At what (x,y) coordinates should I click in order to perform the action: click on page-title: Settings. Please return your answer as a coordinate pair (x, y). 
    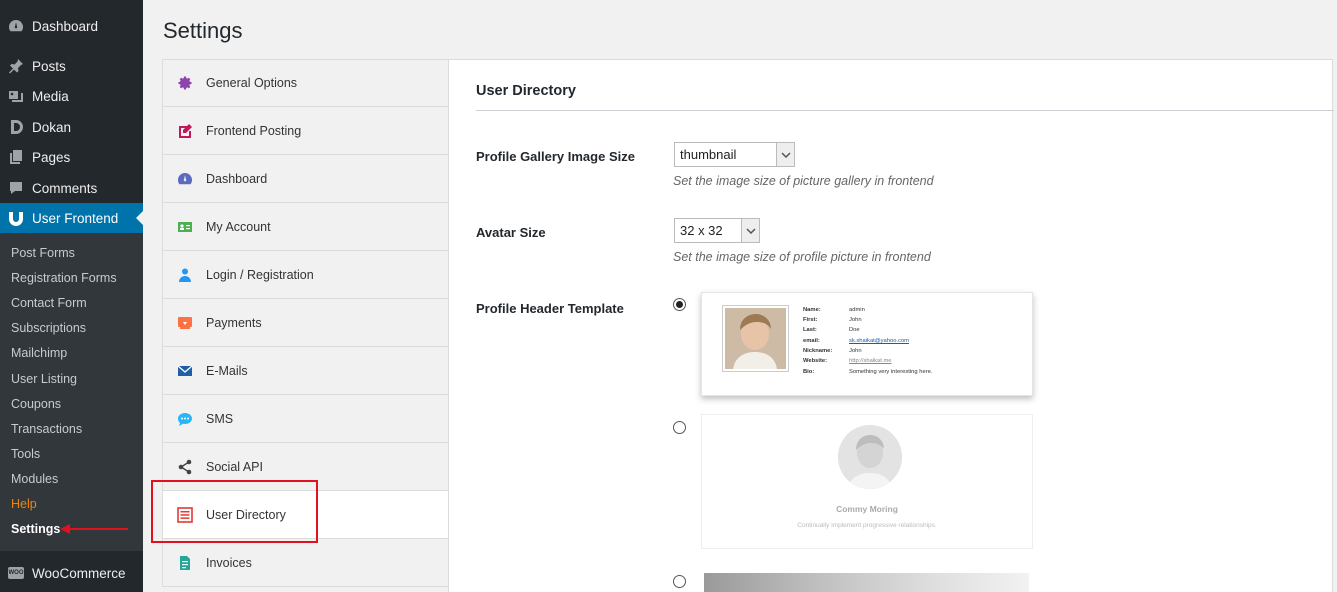
    Looking at the image, I should click on (203, 30).